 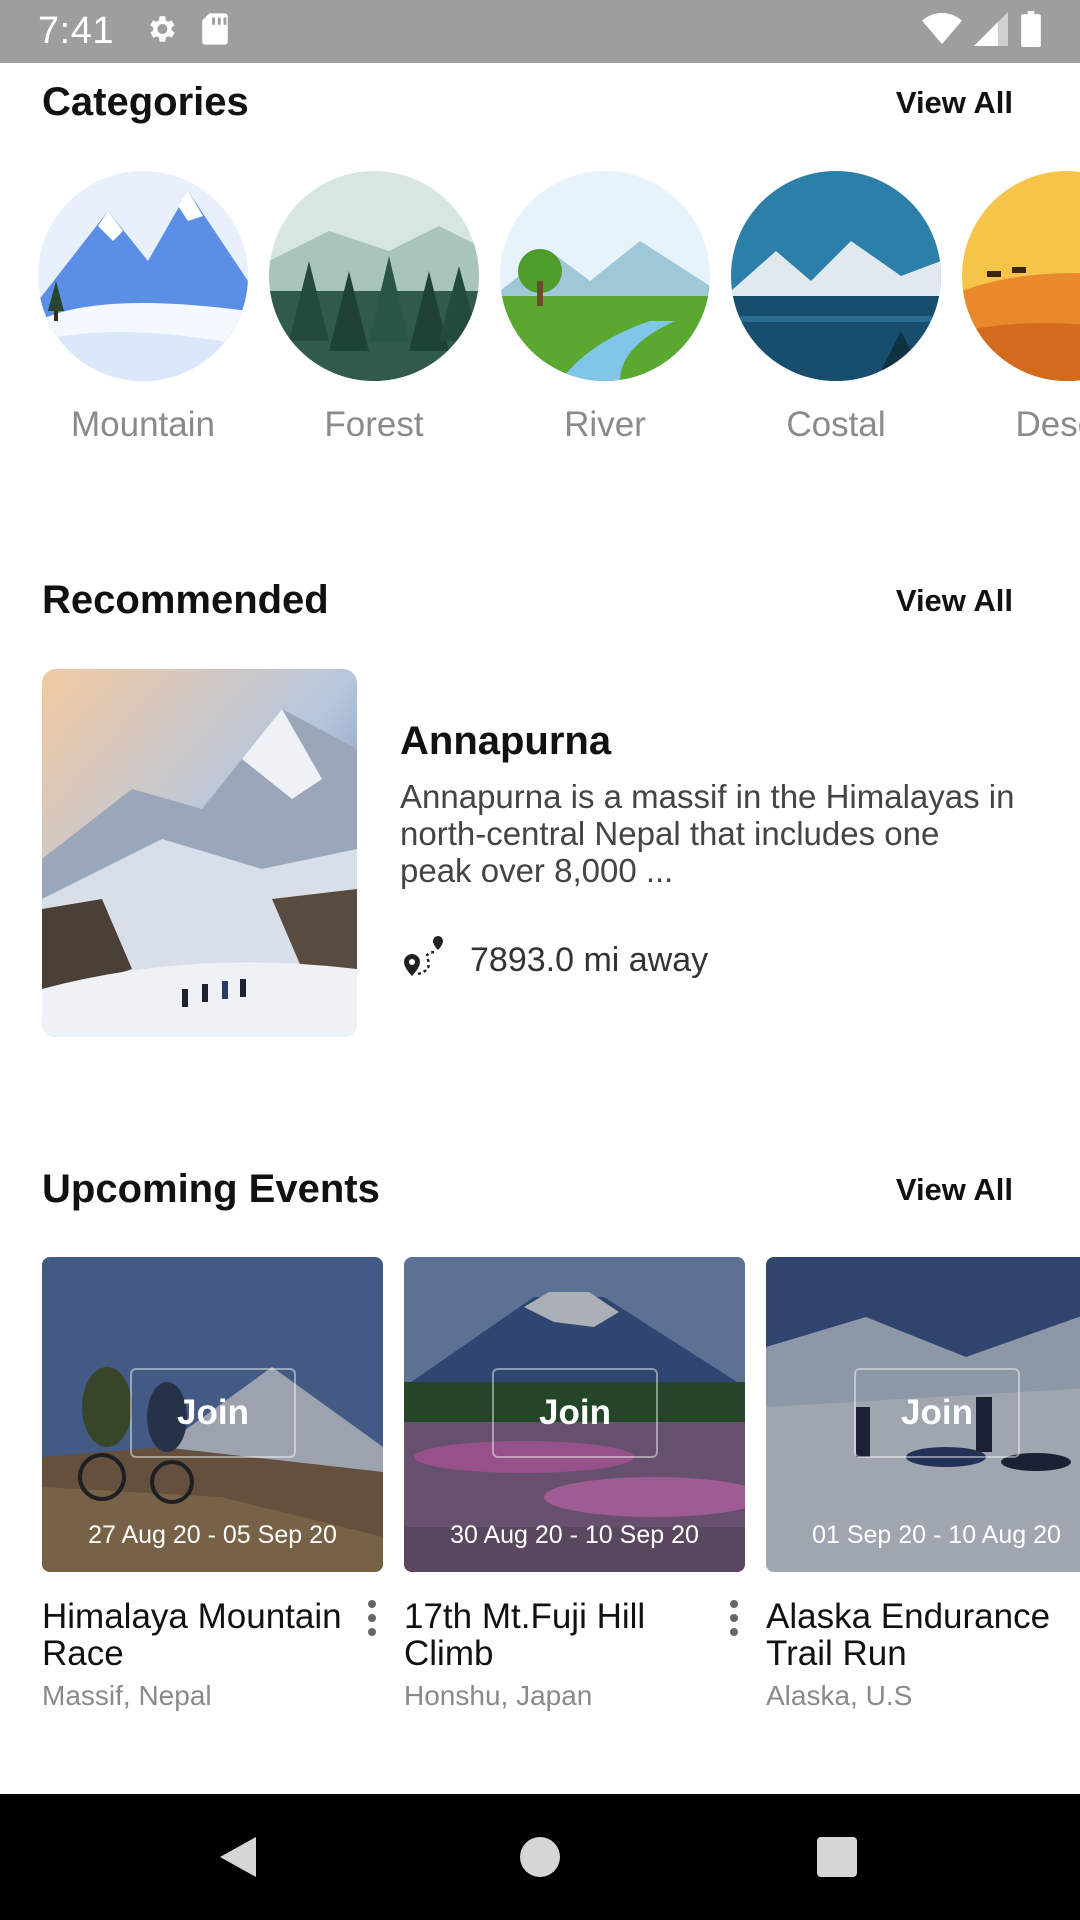 I want to click on recommended-distance: 7893.0 mi away, so click(x=554, y=960).